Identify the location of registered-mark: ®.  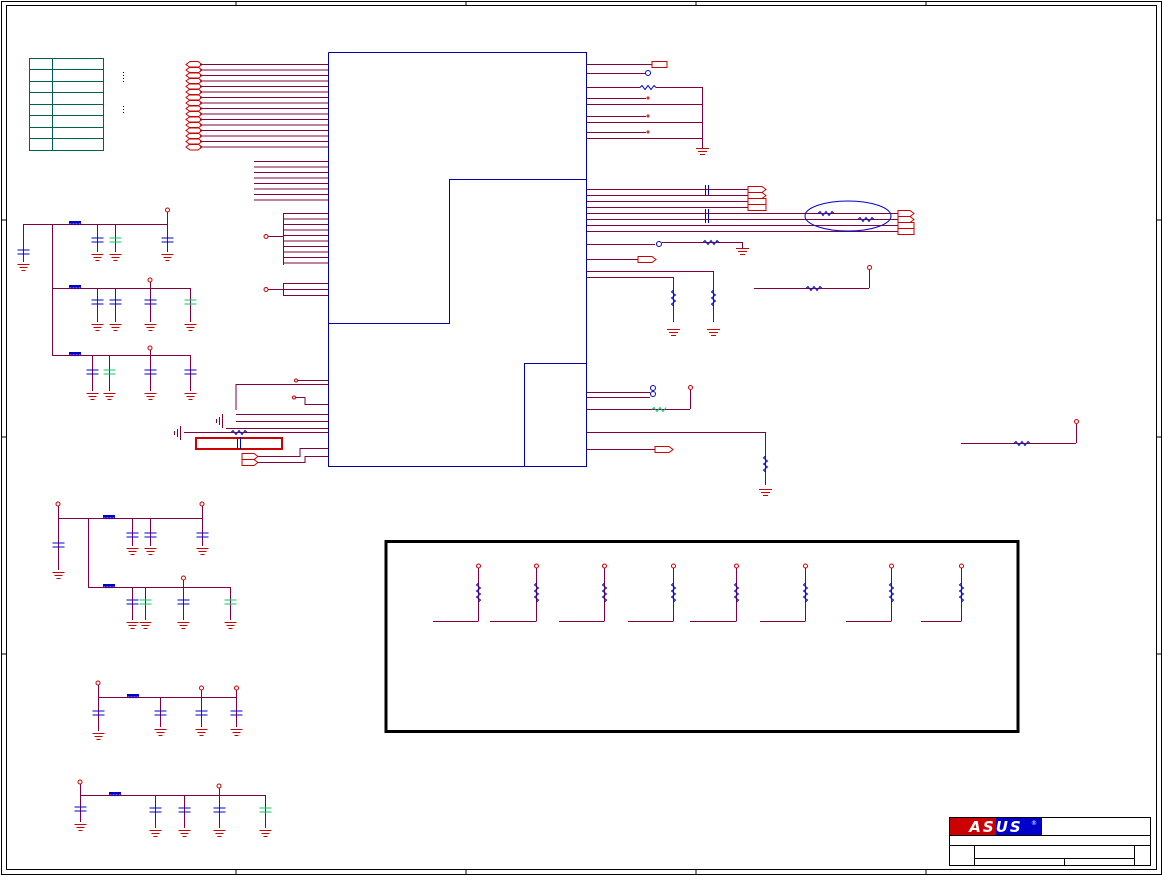
(1034, 823).